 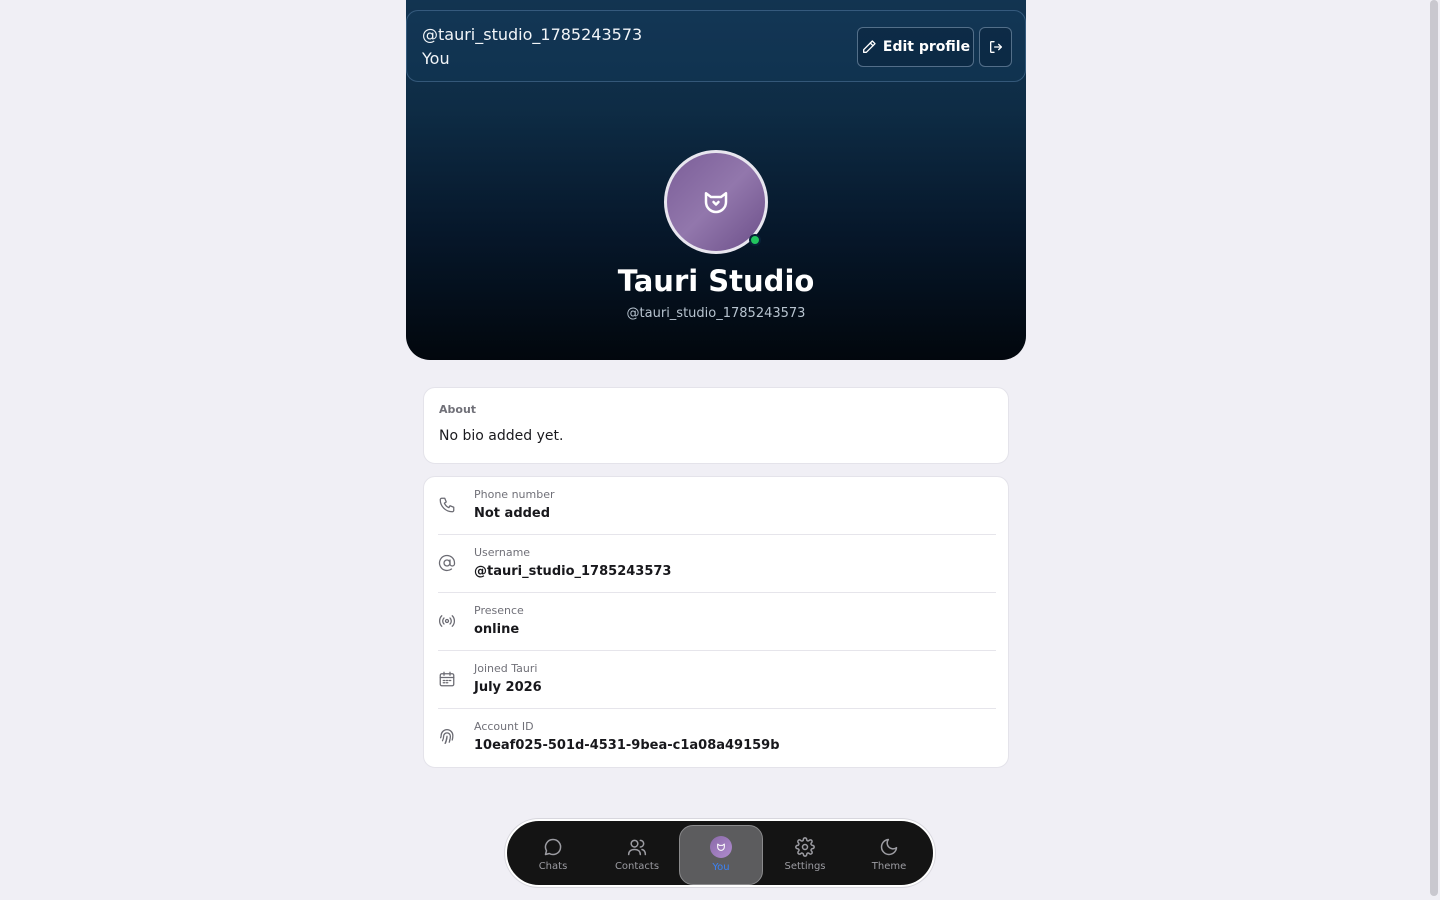 I want to click on at-sign-icon, so click(x=447, y=563).